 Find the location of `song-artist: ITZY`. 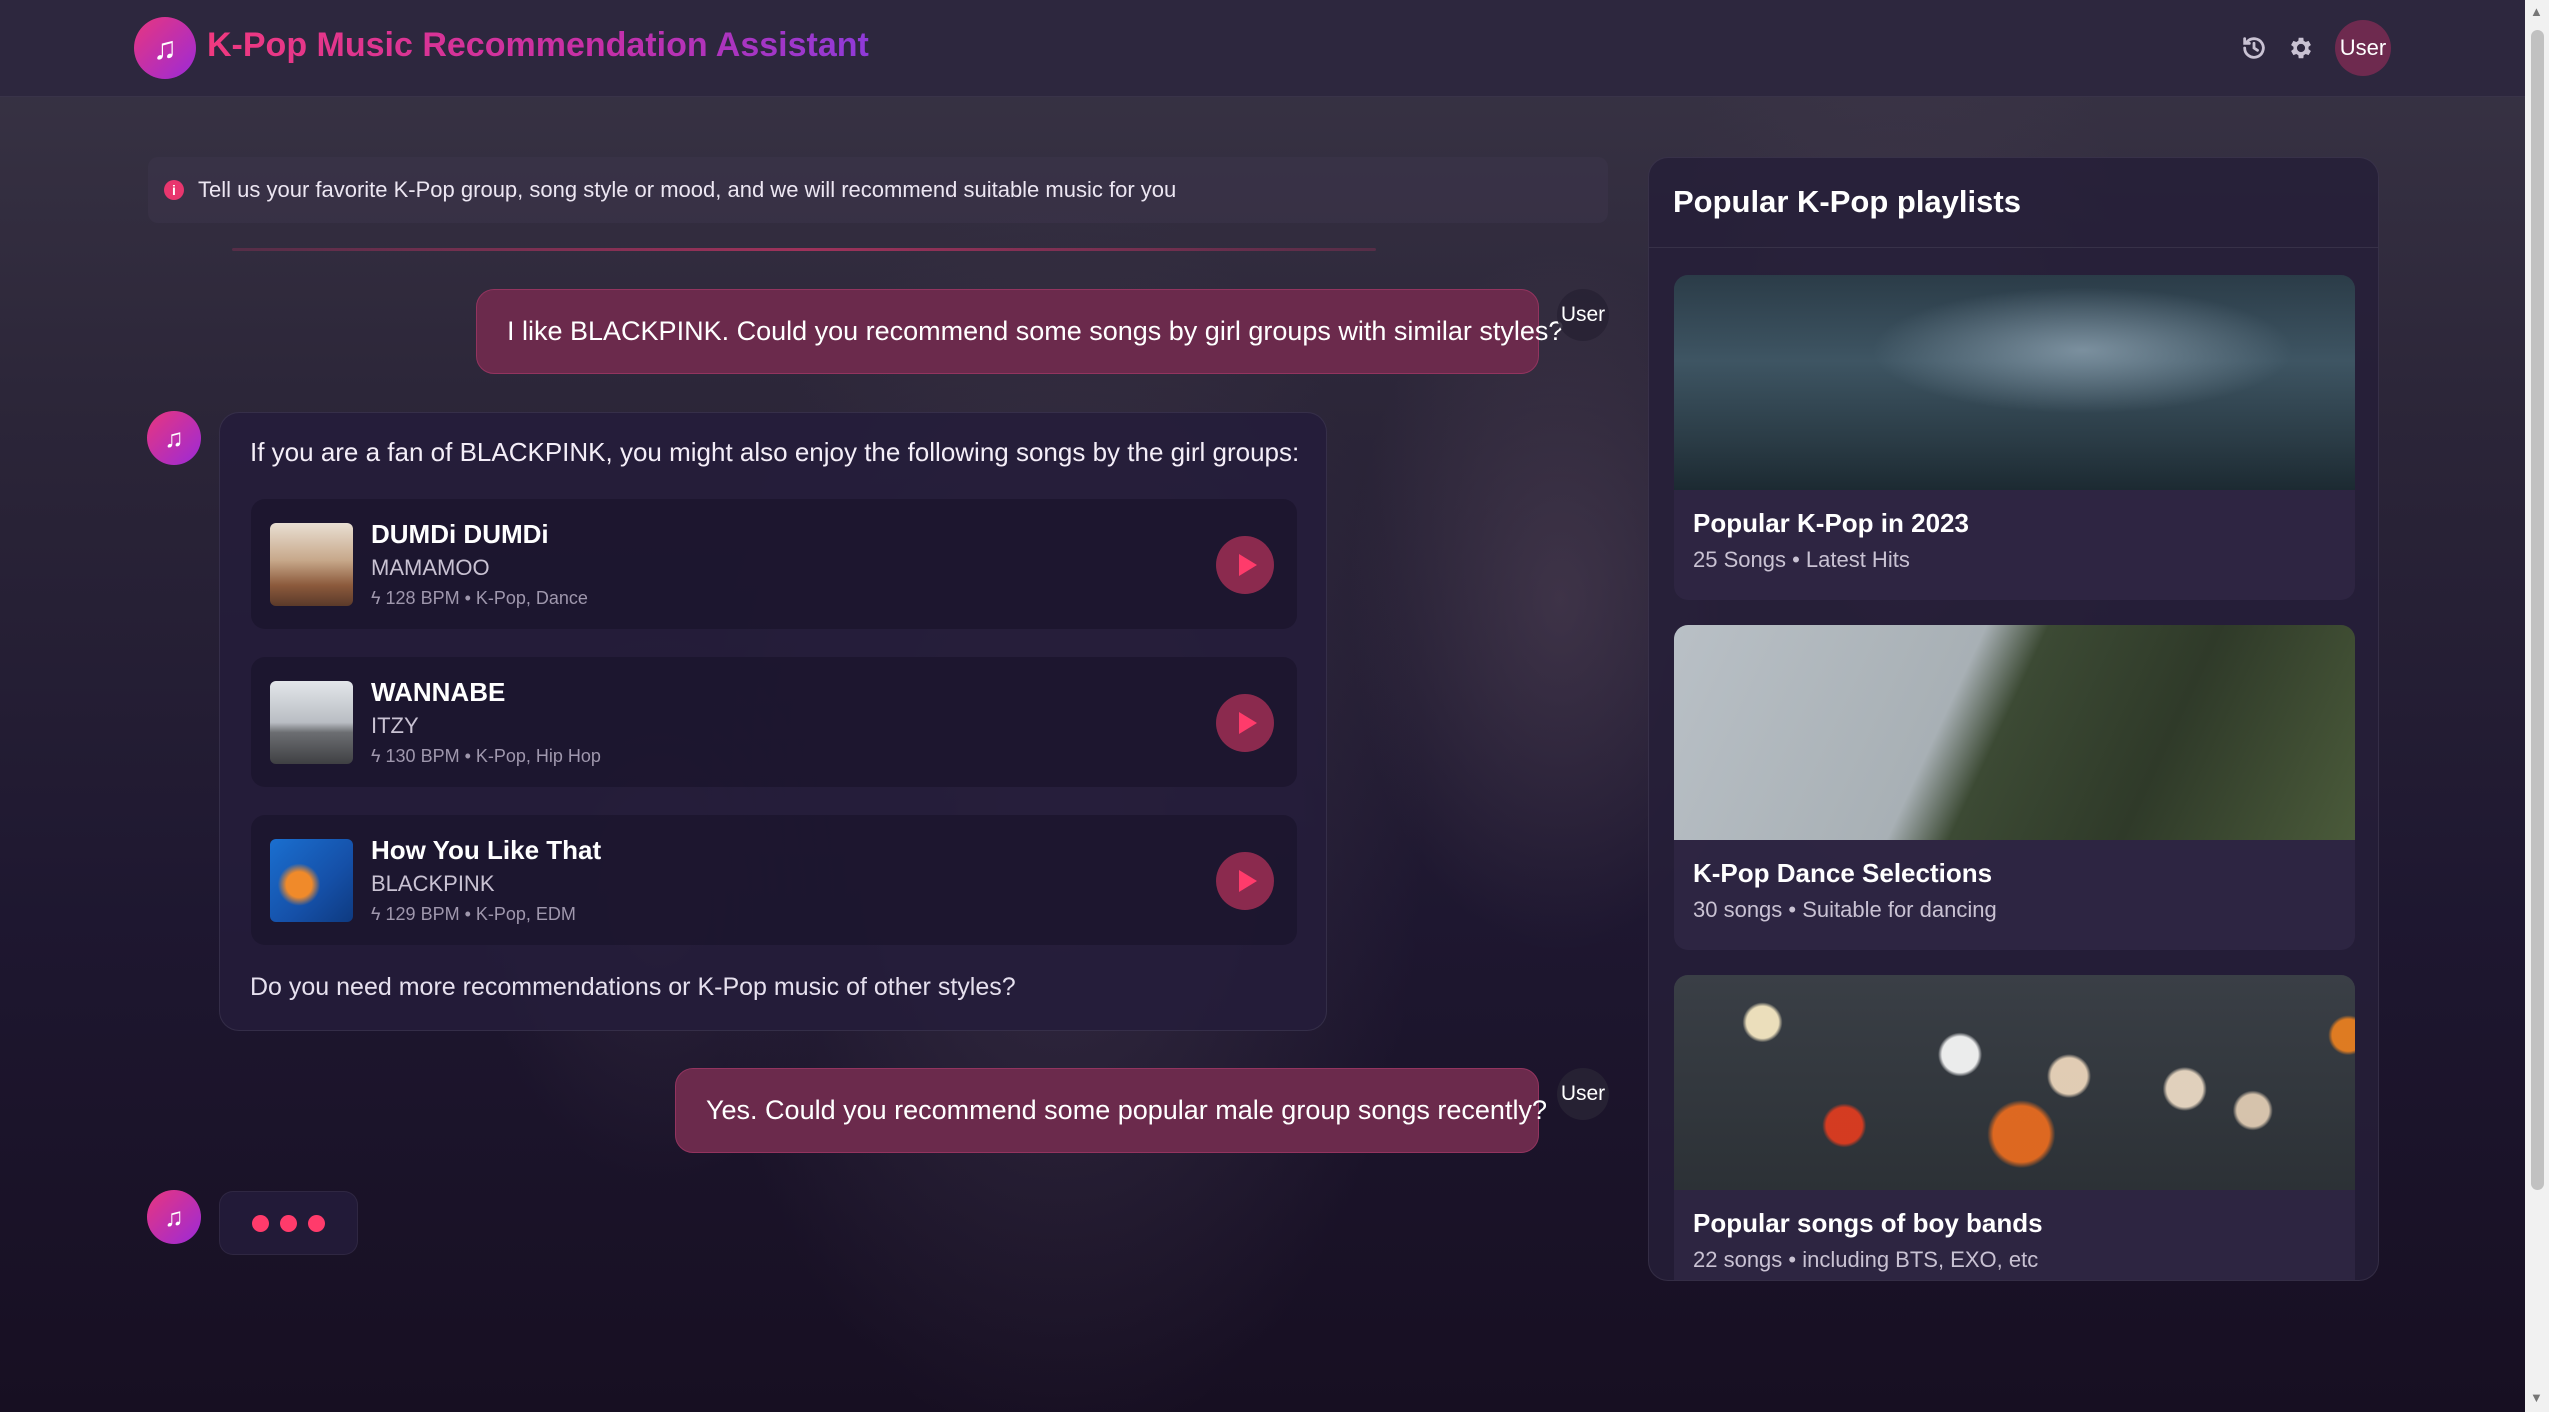

song-artist: ITZY is located at coordinates (395, 725).